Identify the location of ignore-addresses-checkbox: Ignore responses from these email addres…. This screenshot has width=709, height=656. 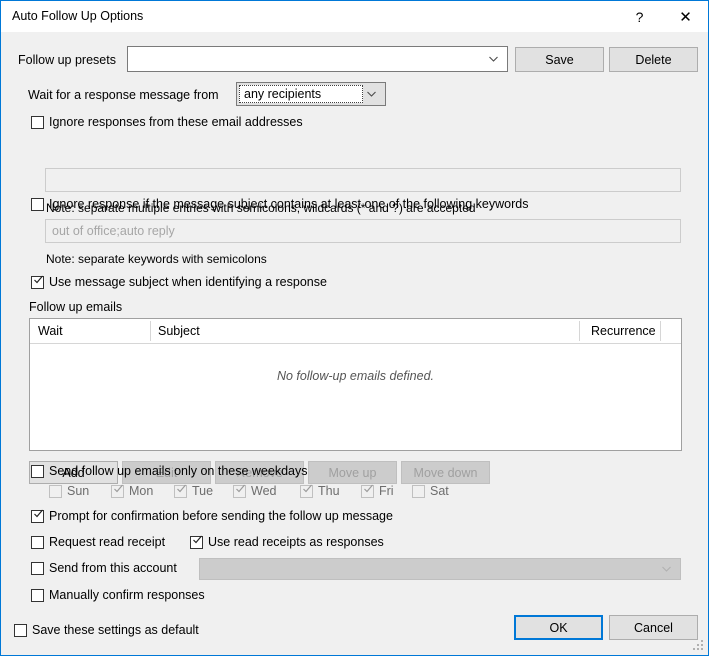
(167, 122).